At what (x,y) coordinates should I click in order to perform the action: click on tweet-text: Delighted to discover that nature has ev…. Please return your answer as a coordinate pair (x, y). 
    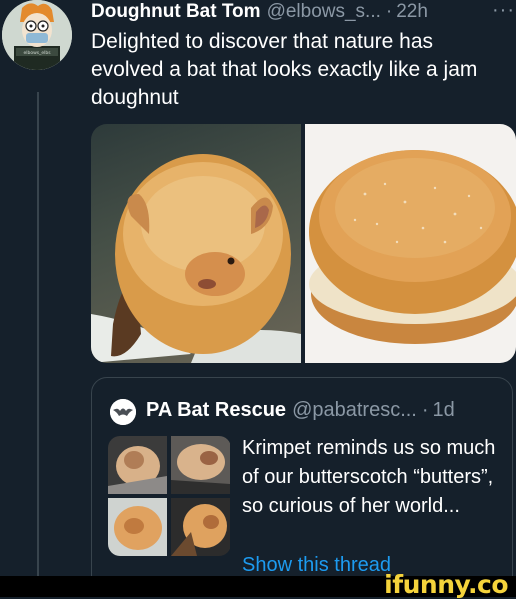
    Looking at the image, I should click on (284, 69).